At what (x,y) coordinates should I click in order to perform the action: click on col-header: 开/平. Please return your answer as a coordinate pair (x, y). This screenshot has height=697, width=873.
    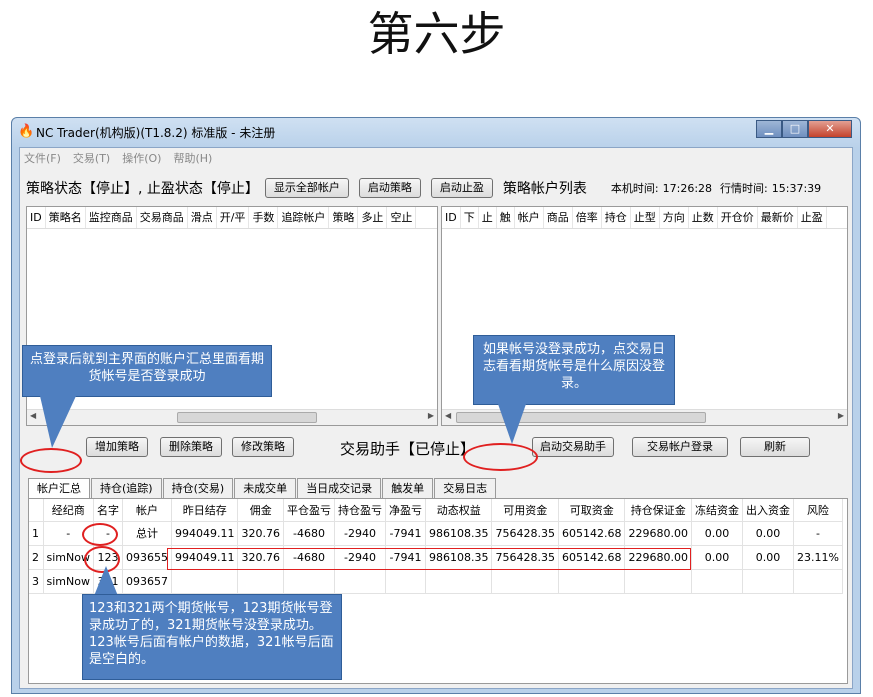
    Looking at the image, I should click on (233, 217).